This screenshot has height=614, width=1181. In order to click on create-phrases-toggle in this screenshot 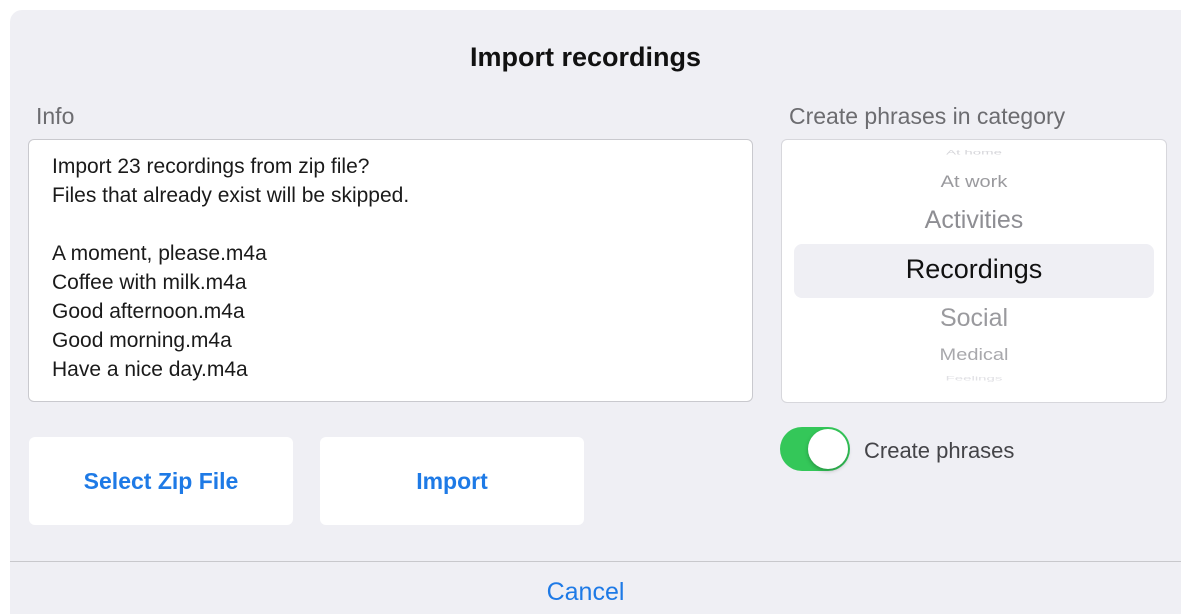, I will do `click(815, 449)`.